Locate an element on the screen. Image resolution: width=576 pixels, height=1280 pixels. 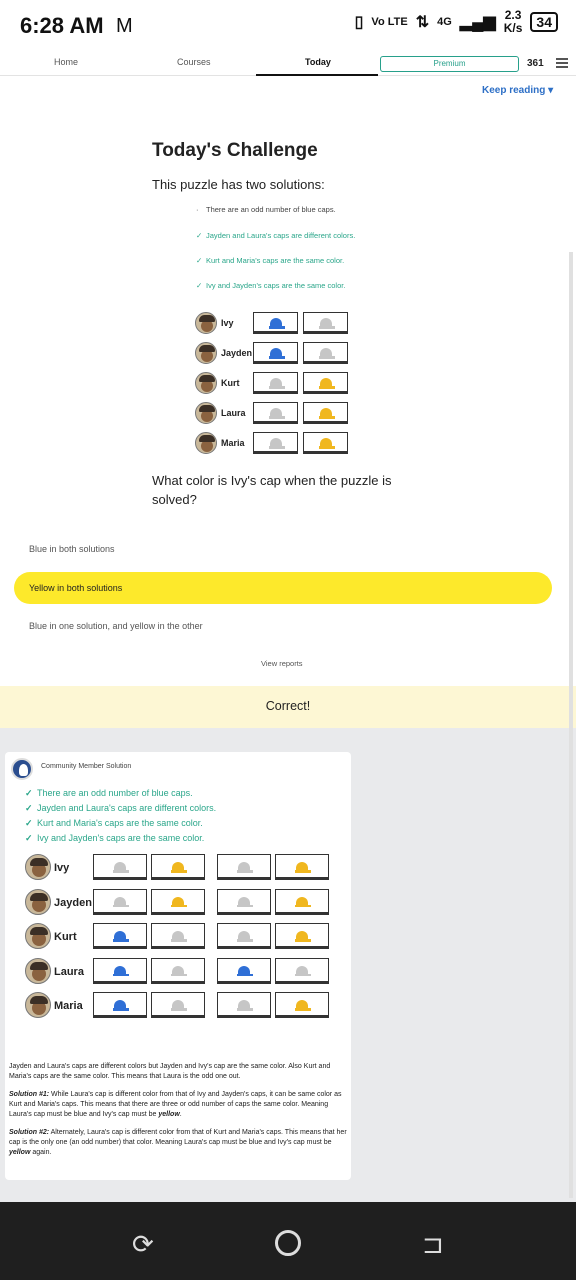
clue-item: · There are an odd number of blue caps. is located at coordinates (266, 209).